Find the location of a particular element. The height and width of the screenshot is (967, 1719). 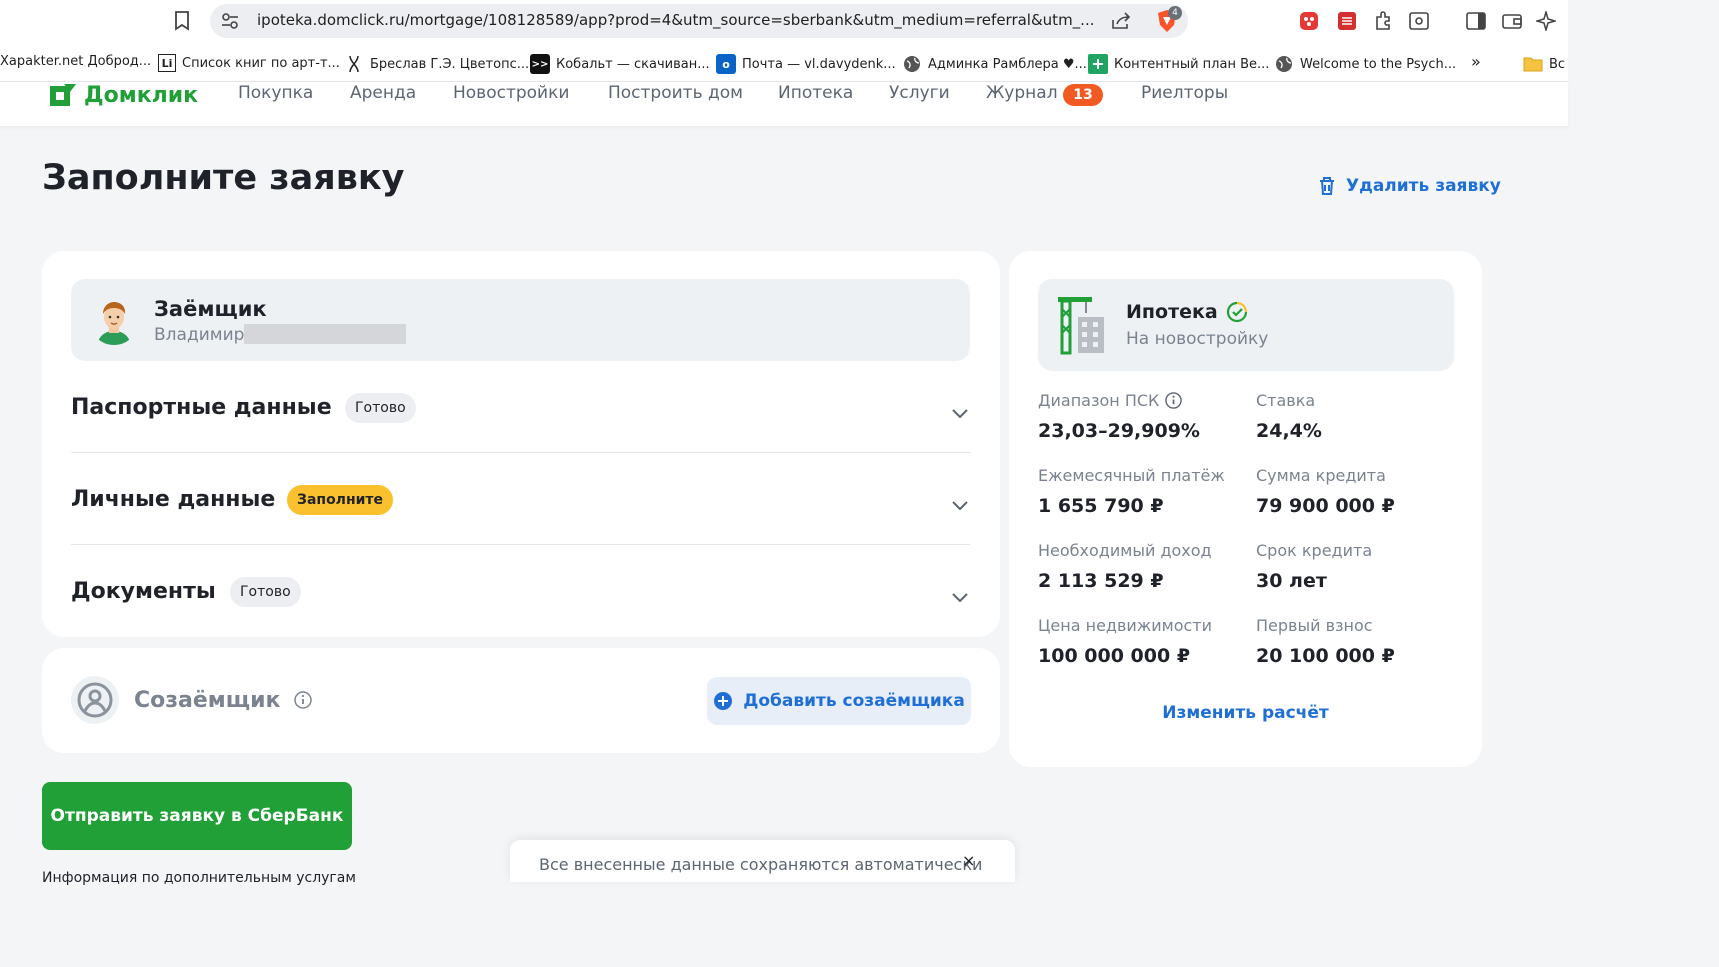

submit-application-button: Отправить заявку в СберБанк is located at coordinates (197, 816).